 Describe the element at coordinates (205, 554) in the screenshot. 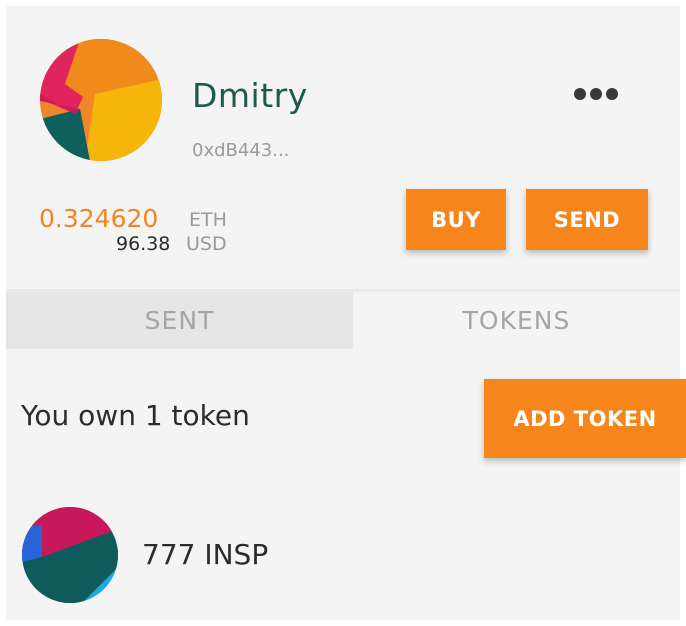

I see `token-item-label: 777 INSP` at that location.